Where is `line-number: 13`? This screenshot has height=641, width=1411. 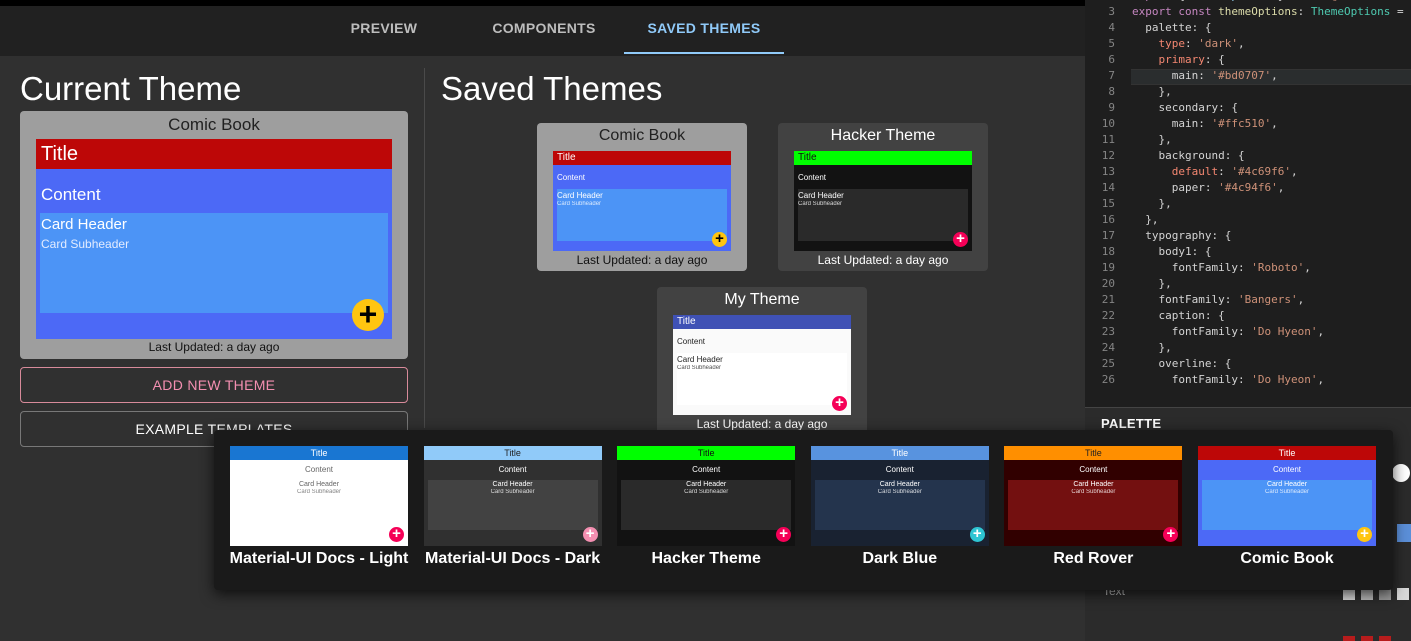
line-number: 13 is located at coordinates (1108, 171).